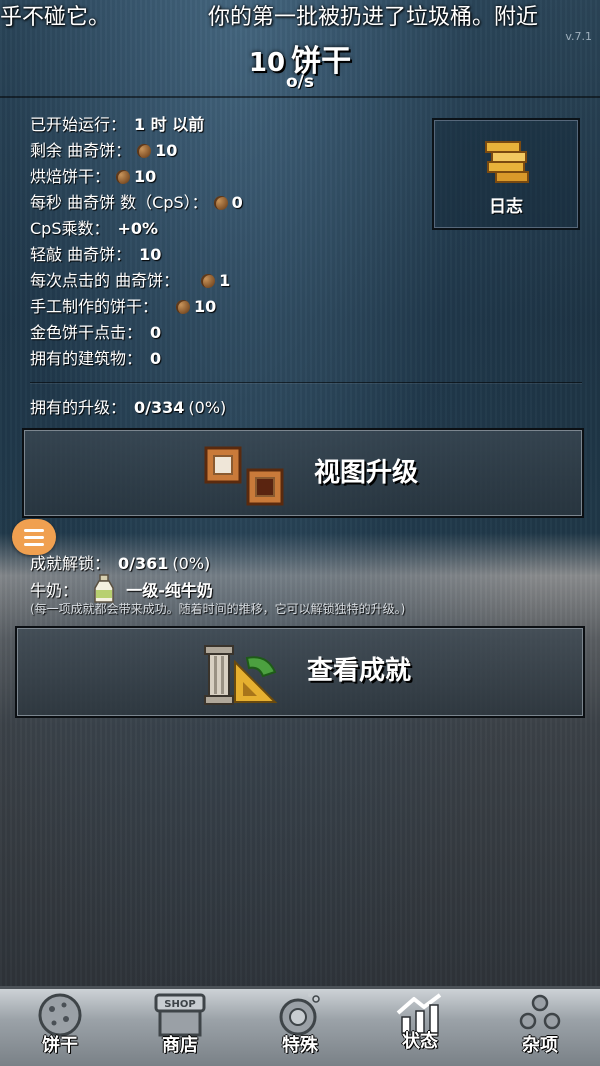 The image size is (600, 1066). I want to click on stat-label: 轻敲 曲奇饼：, so click(81, 254).